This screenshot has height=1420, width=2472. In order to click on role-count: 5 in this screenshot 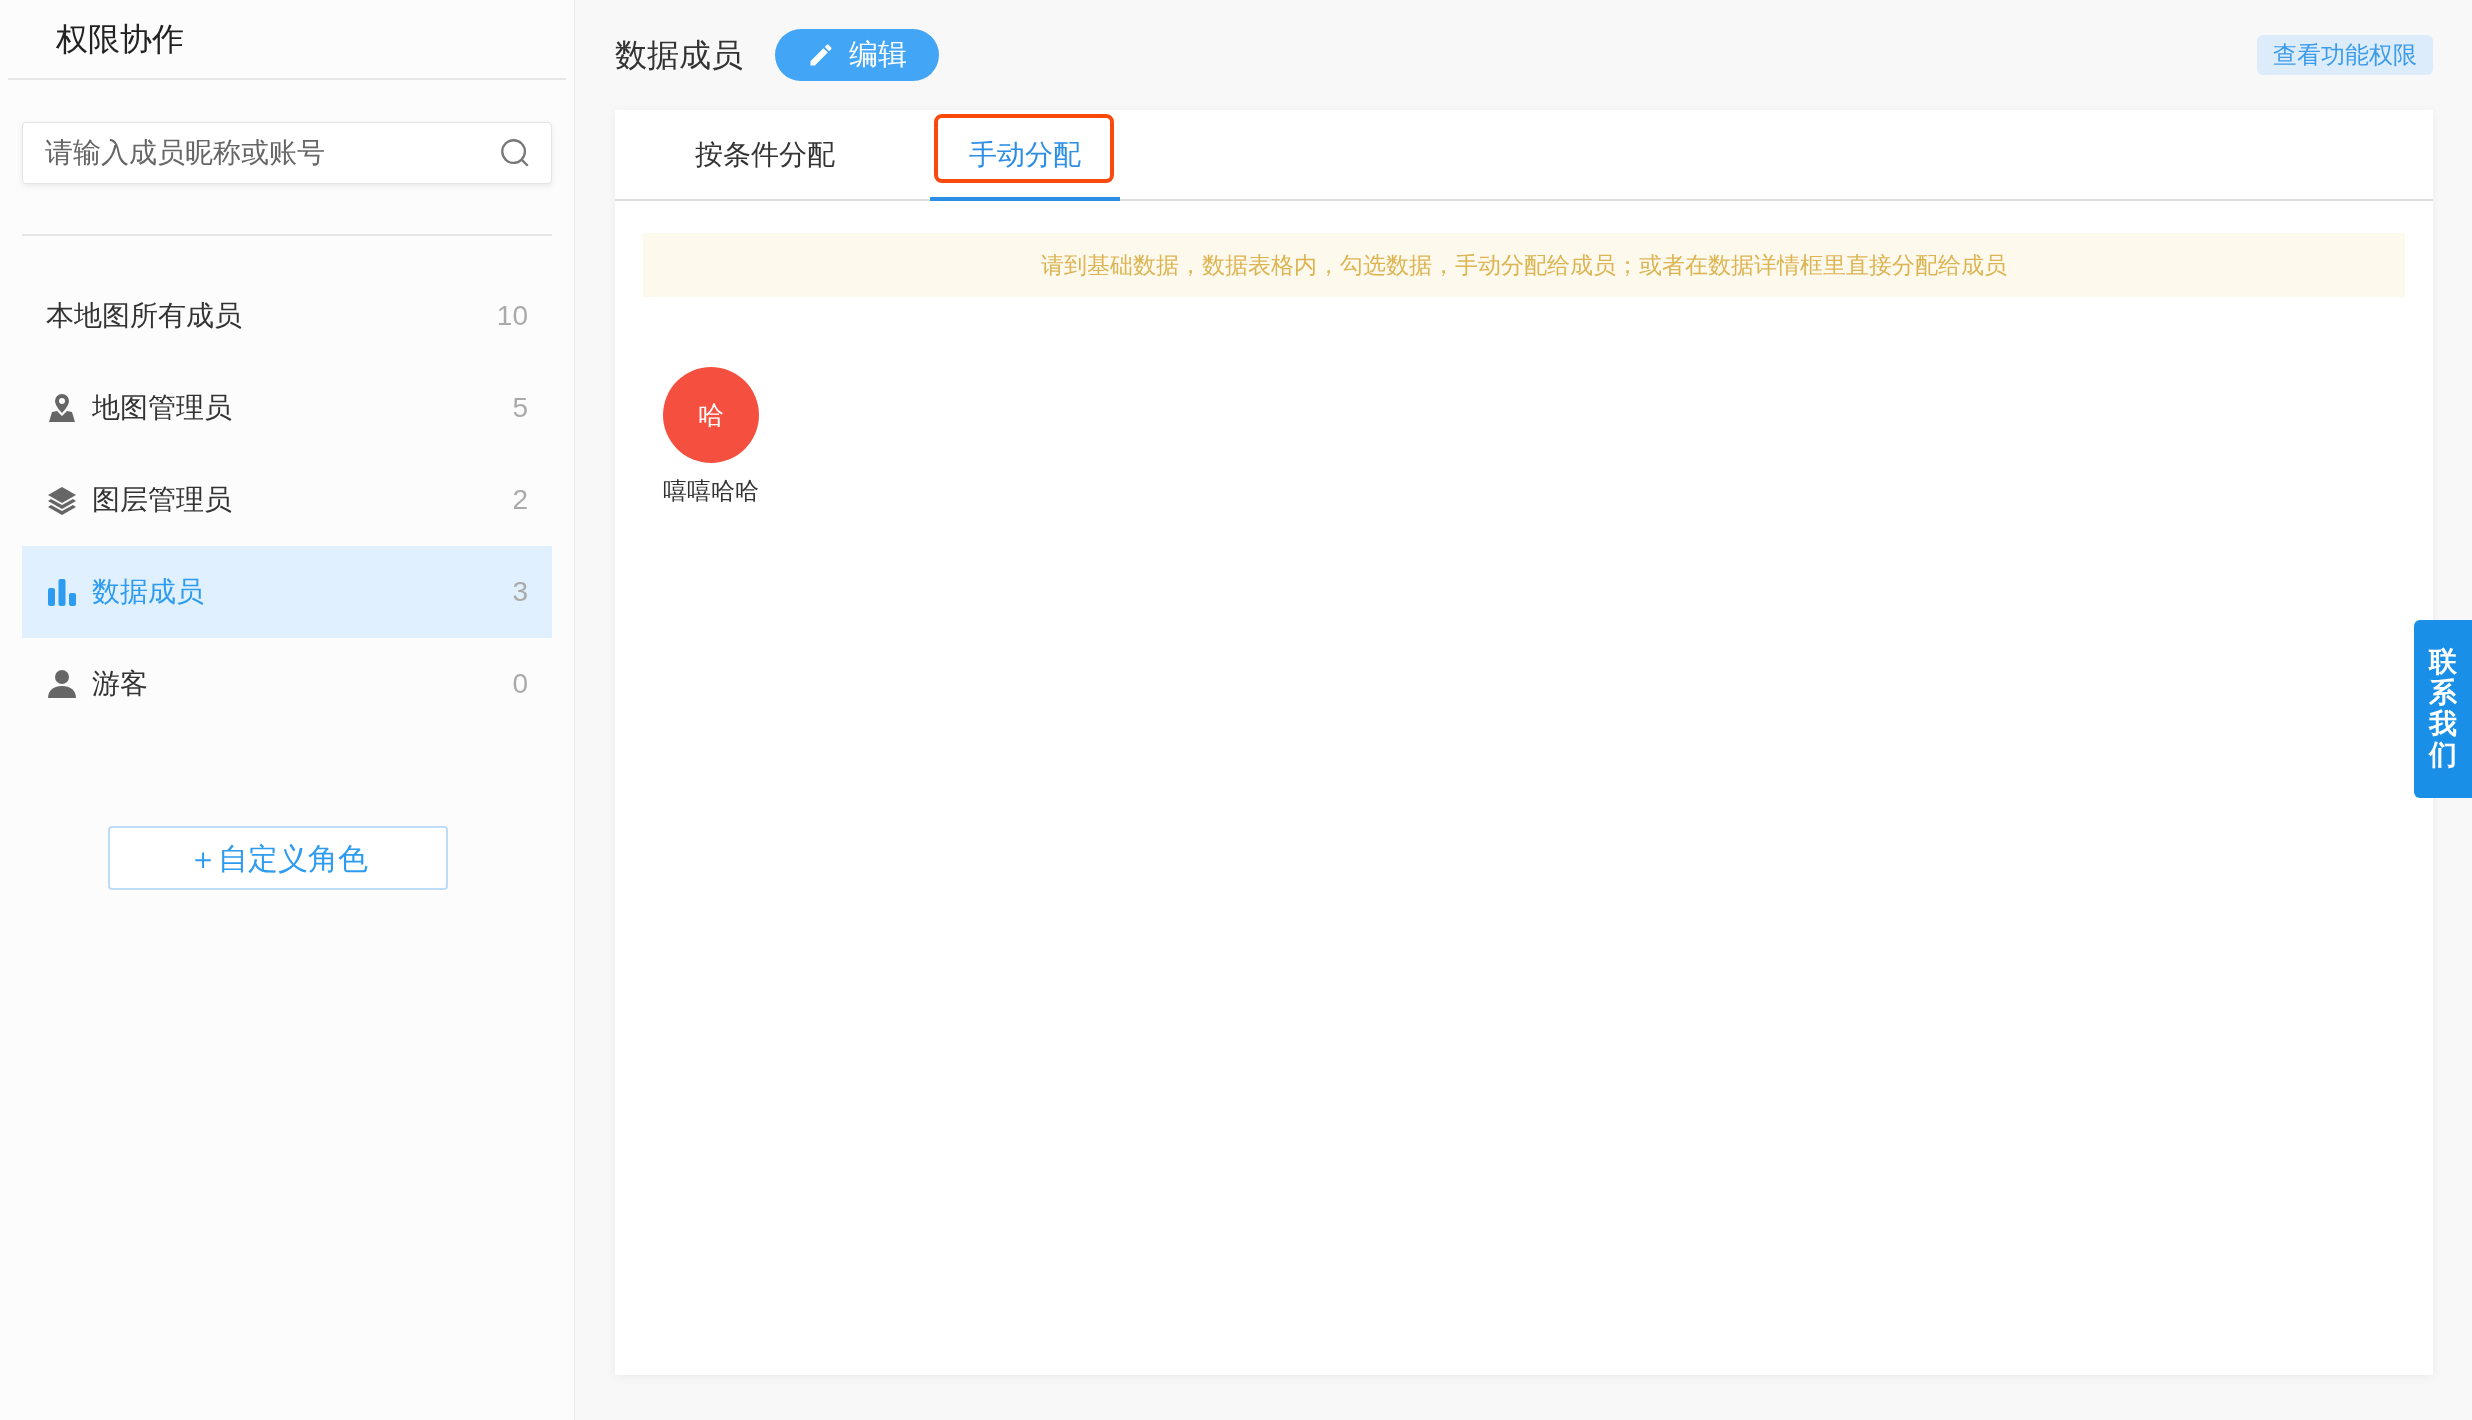, I will do `click(520, 408)`.